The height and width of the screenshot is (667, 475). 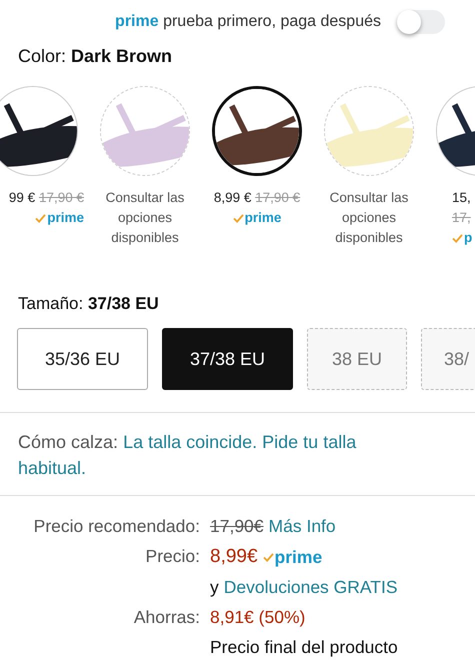 What do you see at coordinates (257, 198) in the screenshot?
I see `swatch-price: 8,99 € 17,90 €` at bounding box center [257, 198].